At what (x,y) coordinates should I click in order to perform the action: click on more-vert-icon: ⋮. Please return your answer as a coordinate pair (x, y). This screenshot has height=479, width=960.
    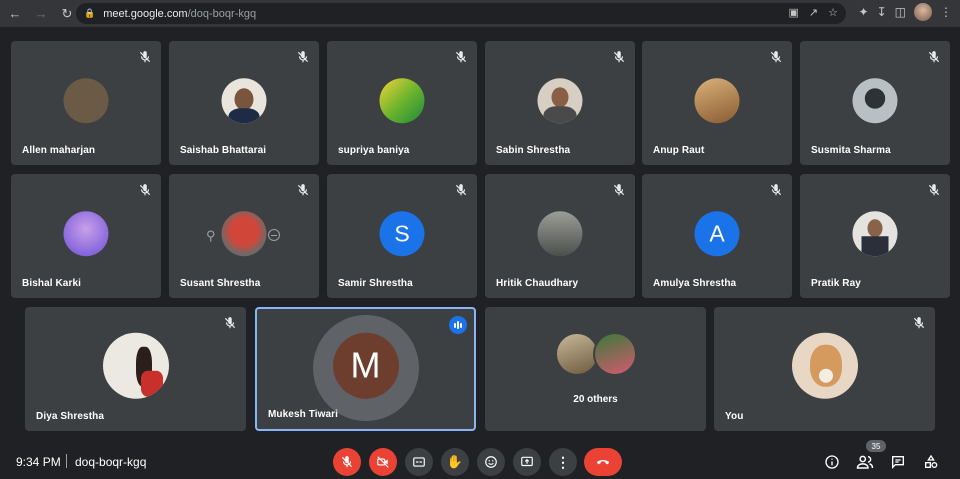
    Looking at the image, I should click on (563, 461).